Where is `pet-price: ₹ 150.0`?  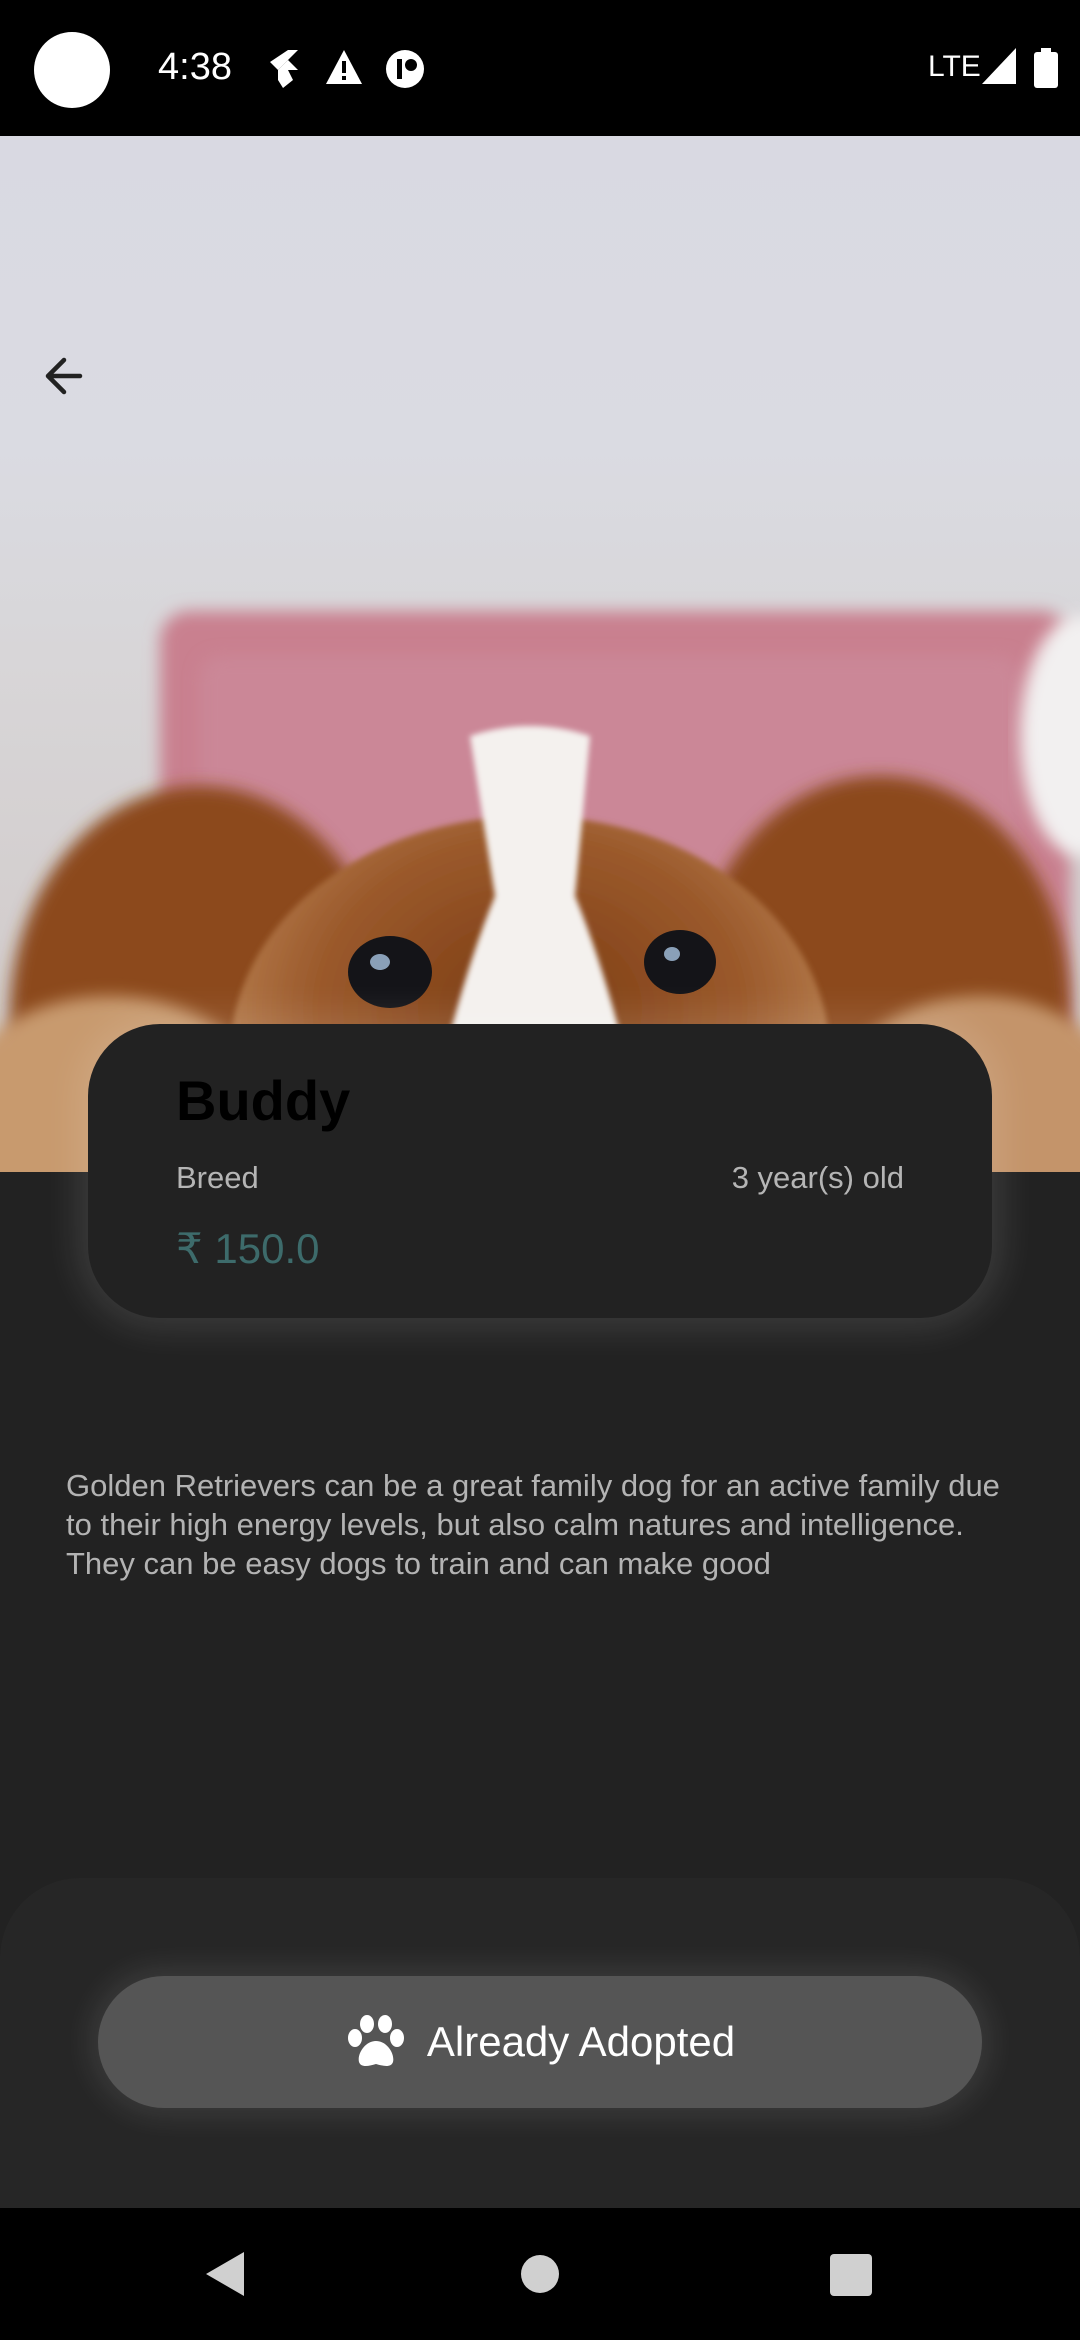
pet-price: ₹ 150.0 is located at coordinates (248, 1248).